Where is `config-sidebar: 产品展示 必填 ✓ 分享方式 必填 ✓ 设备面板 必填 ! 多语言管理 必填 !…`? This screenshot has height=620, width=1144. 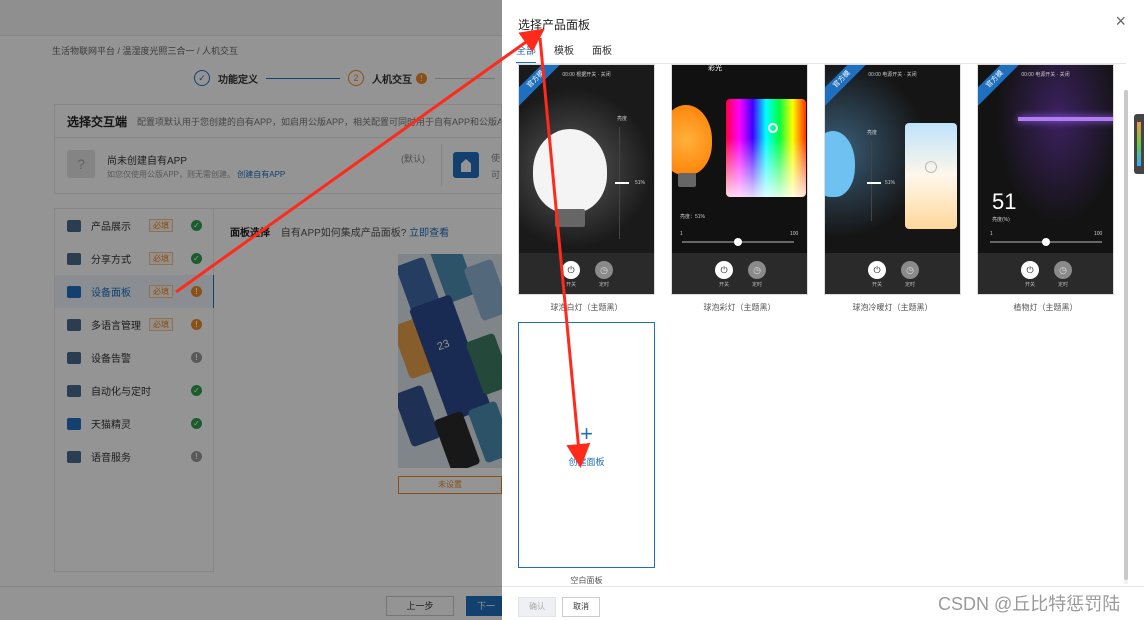
config-sidebar: 产品展示 必填 ✓ 分享方式 必填 ✓ 设备面板 必填 ! 多语言管理 必填 !… is located at coordinates (134, 390).